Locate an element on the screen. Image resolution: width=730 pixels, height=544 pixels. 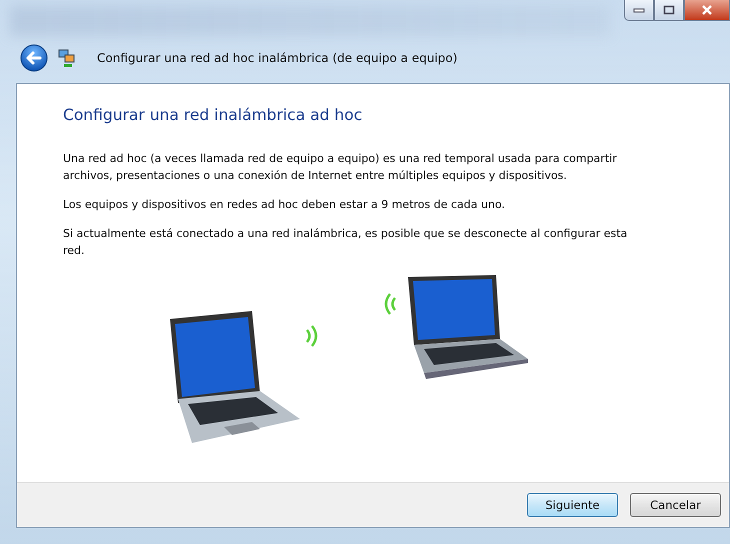
network-computers-icon is located at coordinates (67, 58).